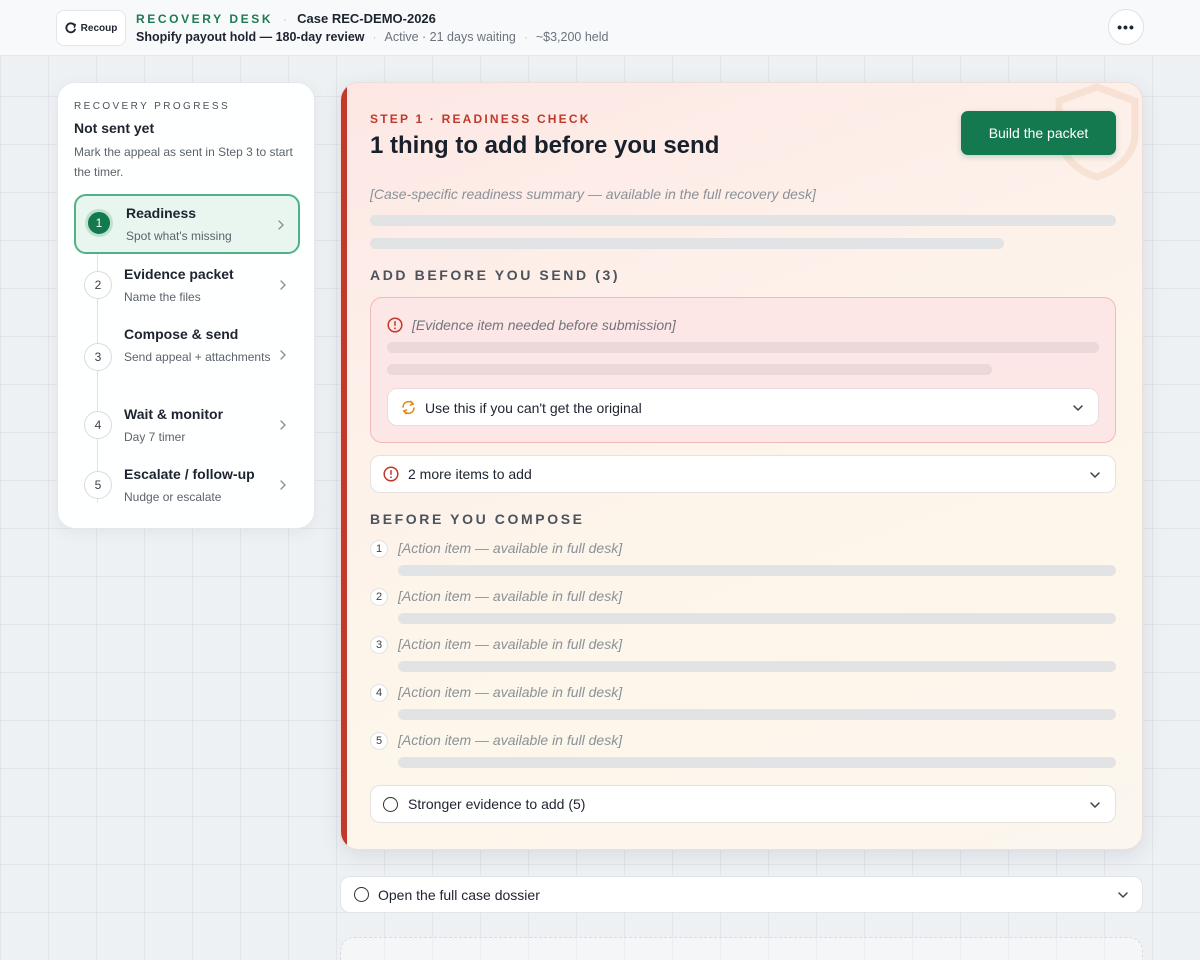 The image size is (1200, 960). What do you see at coordinates (205, 18) in the screenshot?
I see `brand-label: RECOVERY DESK` at bounding box center [205, 18].